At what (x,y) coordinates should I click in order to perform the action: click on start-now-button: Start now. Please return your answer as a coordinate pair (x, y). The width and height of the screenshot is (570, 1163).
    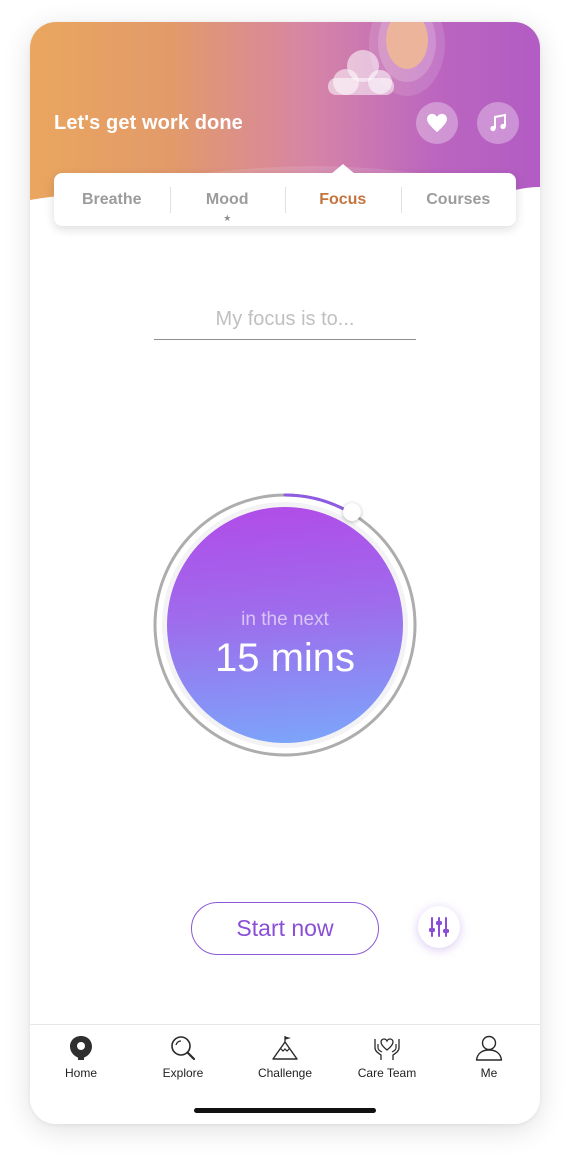
    Looking at the image, I should click on (285, 928).